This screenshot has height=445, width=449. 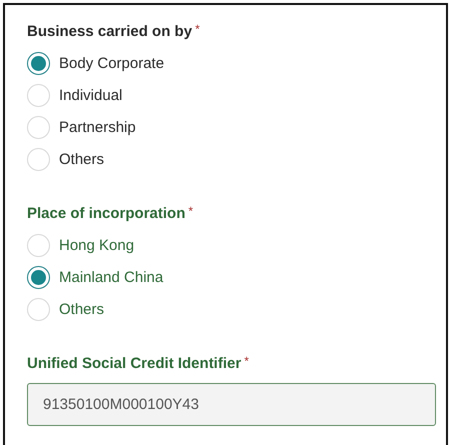 What do you see at coordinates (97, 127) in the screenshot?
I see `option-label: Partnership` at bounding box center [97, 127].